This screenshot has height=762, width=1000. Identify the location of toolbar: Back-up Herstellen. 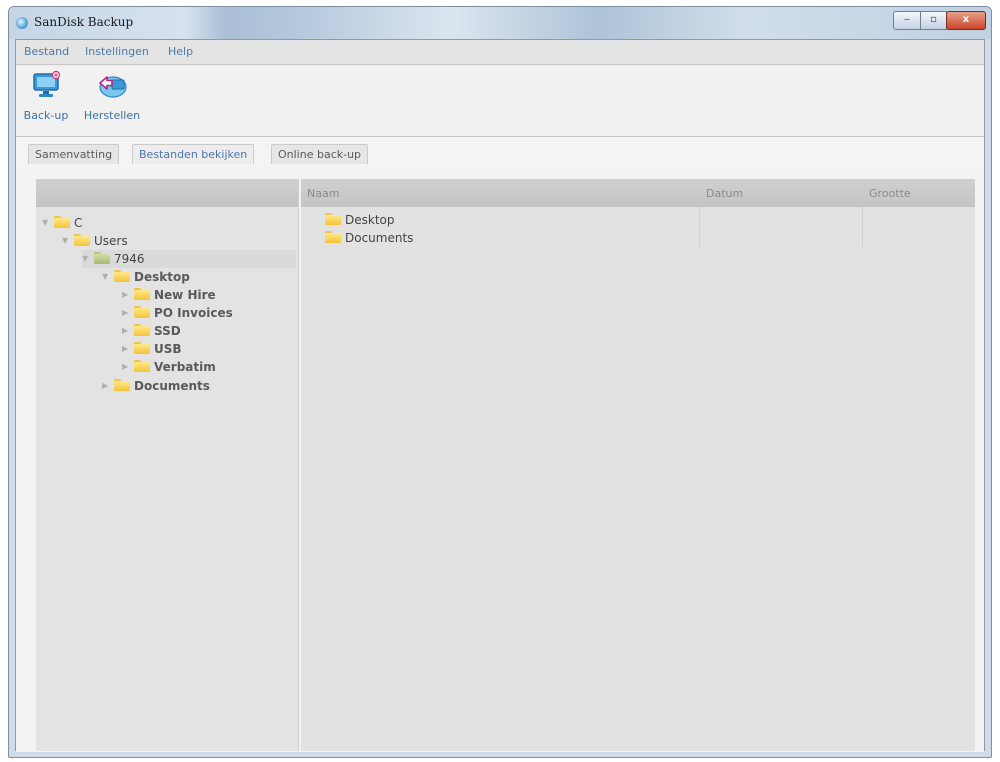
(500, 101).